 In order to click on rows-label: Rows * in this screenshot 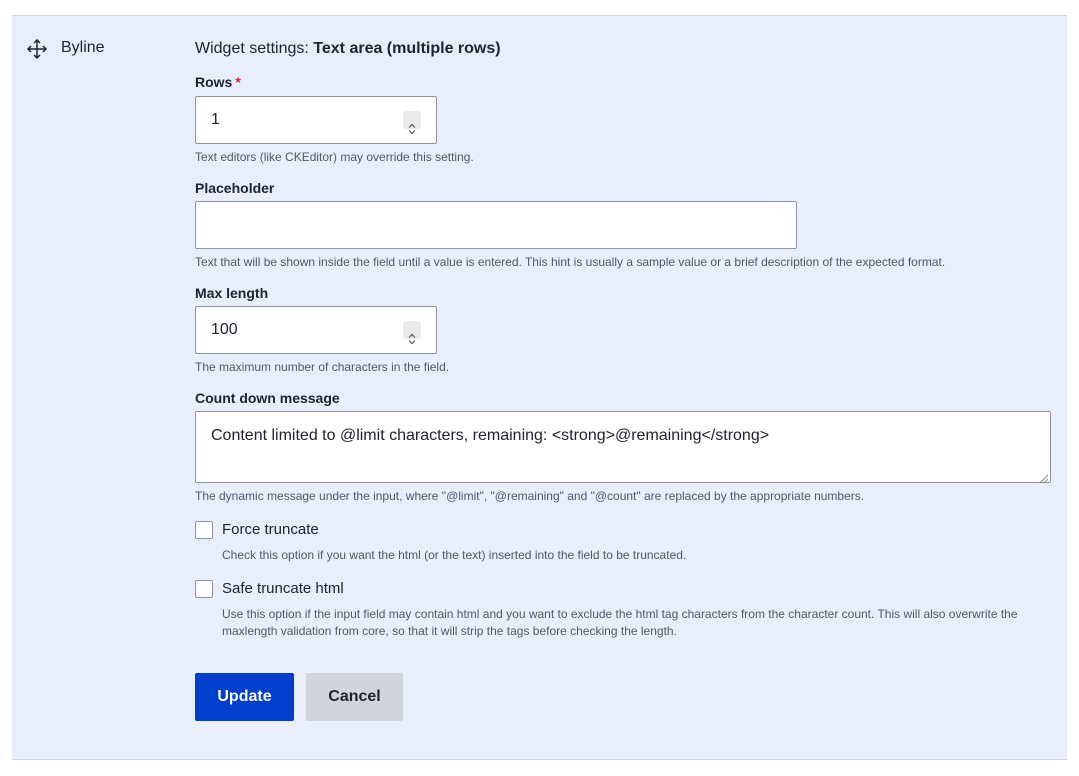, I will do `click(218, 82)`.